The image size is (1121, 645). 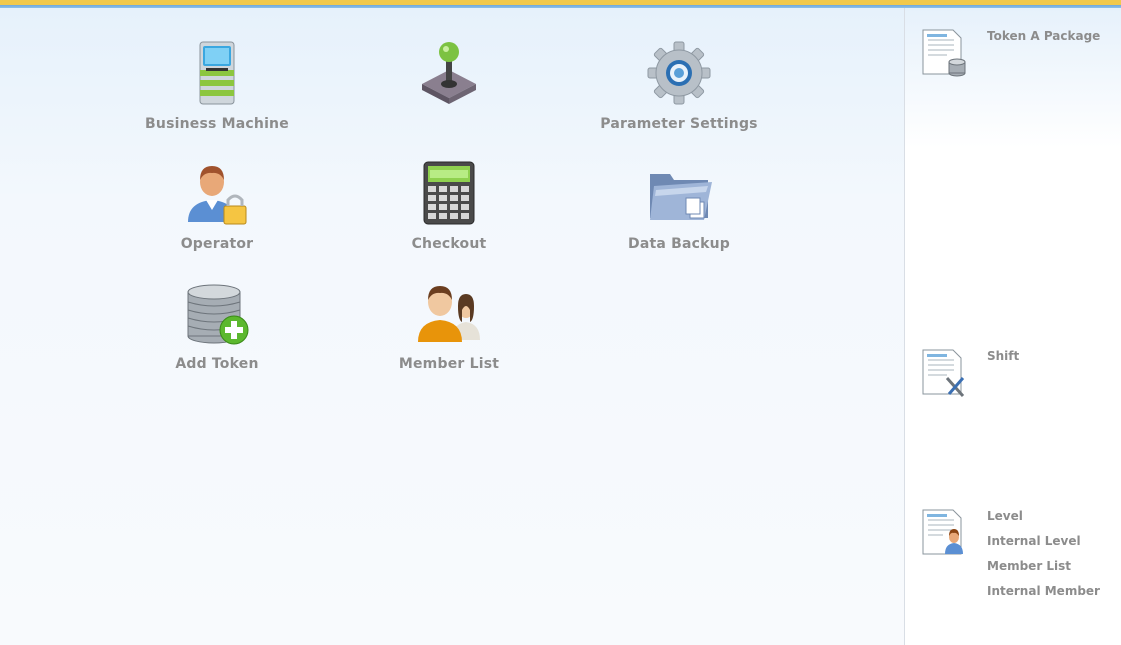 What do you see at coordinates (449, 364) in the screenshot?
I see `tile-label: Member List` at bounding box center [449, 364].